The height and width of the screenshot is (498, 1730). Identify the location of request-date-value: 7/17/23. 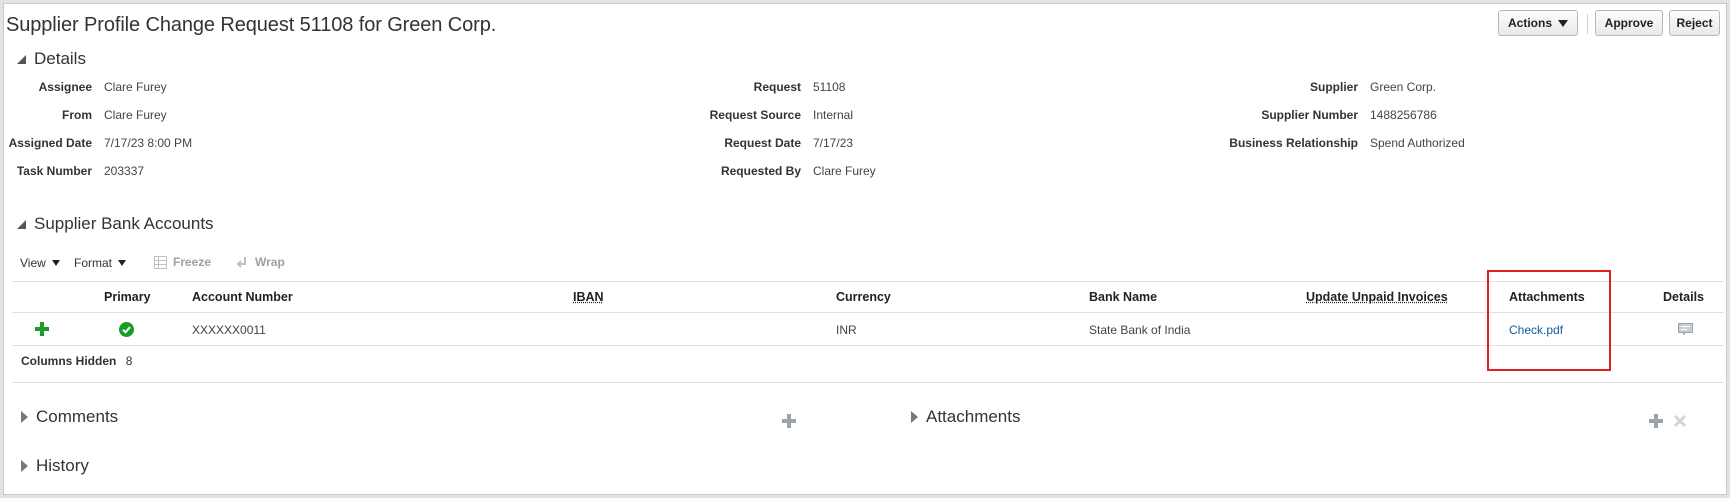
(833, 143).